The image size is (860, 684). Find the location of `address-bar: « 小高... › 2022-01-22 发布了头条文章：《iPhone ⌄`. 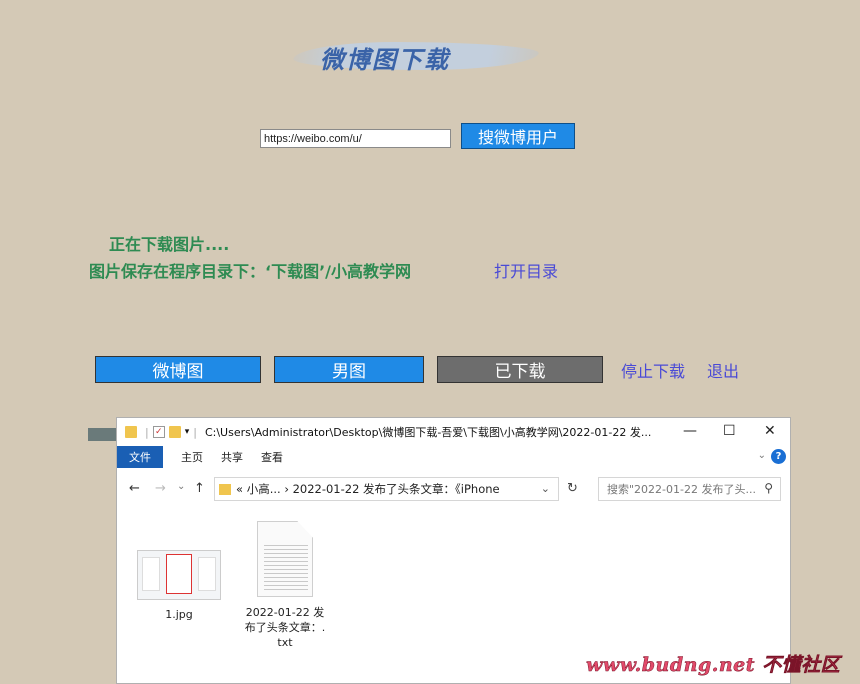

address-bar: « 小高... › 2022-01-22 发布了头条文章：《iPhone ⌄ is located at coordinates (386, 489).